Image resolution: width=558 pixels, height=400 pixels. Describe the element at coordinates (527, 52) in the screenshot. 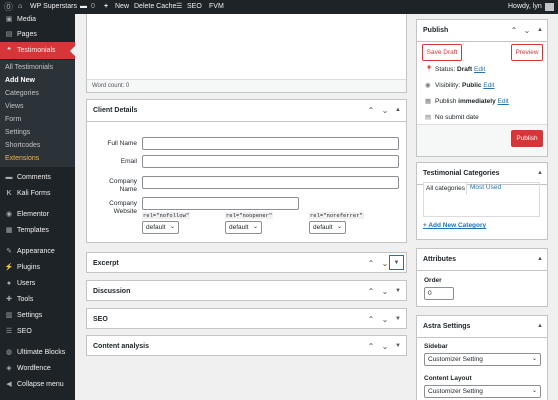

I see `preview-button: Preview` at that location.